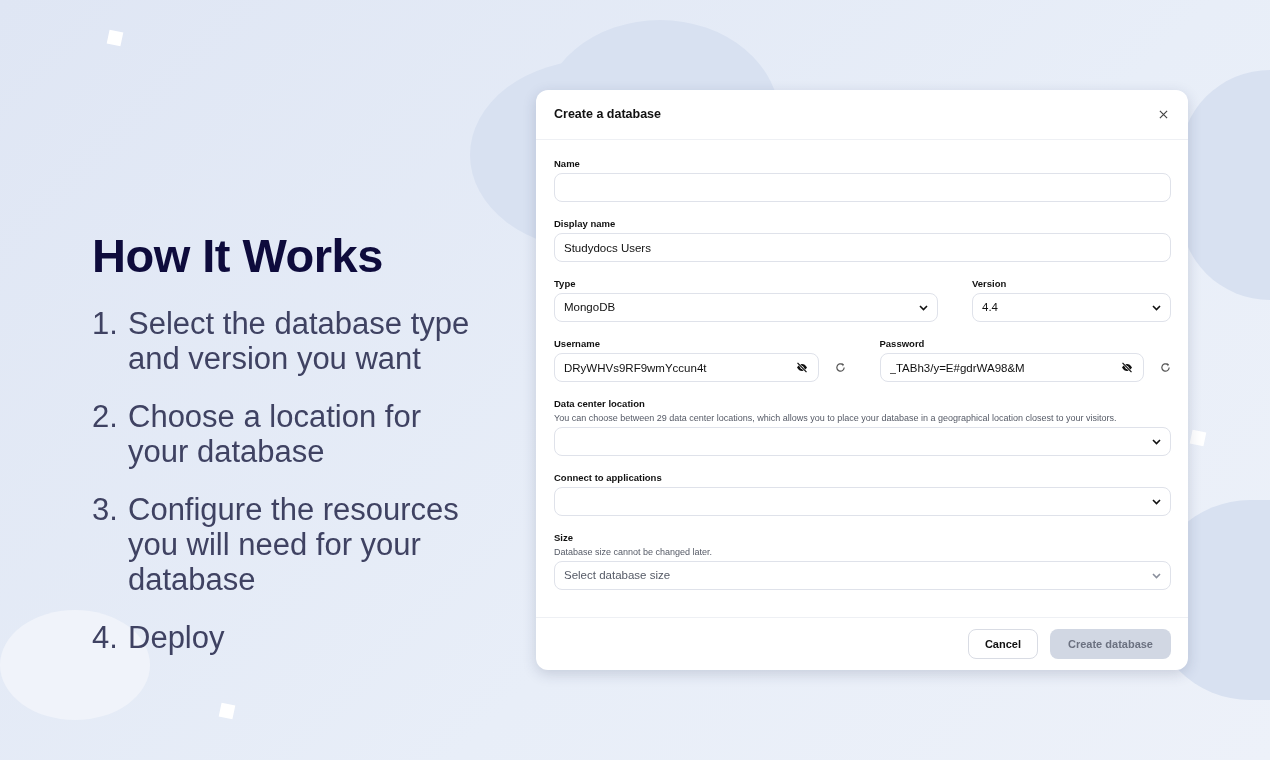 The image size is (1270, 760). I want to click on heading: How It Works, so click(238, 256).